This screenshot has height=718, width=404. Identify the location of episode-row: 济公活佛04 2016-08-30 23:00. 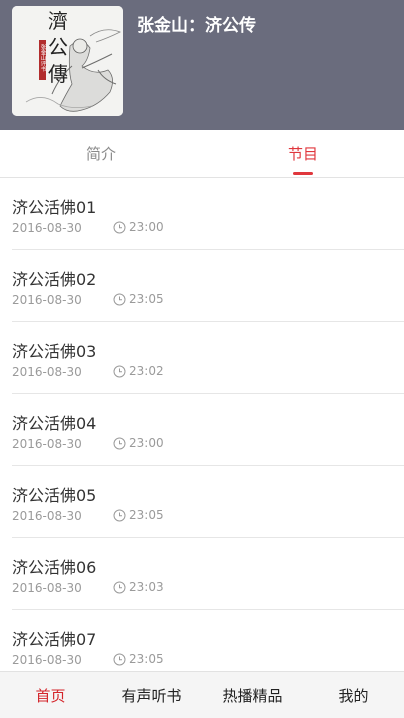
(202, 430).